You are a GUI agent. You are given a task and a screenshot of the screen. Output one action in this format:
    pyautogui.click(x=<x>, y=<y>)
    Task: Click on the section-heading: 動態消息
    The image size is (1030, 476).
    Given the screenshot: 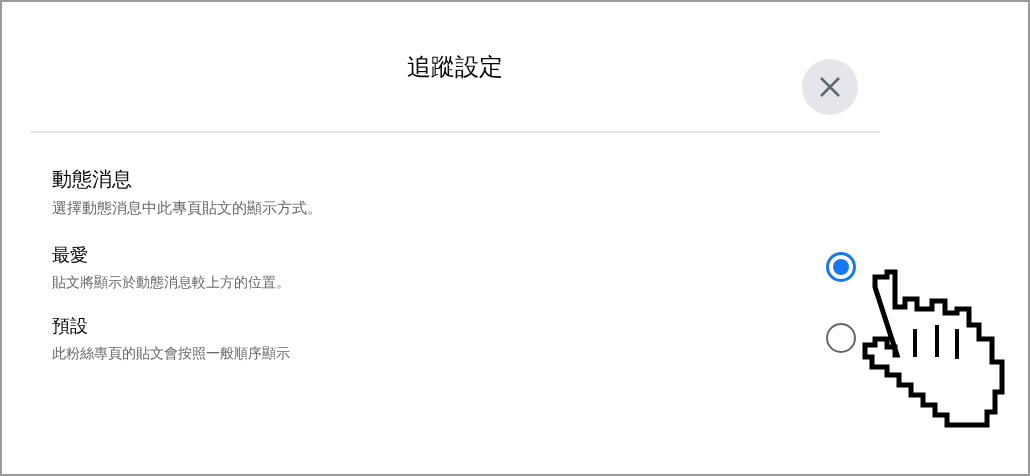 What is the action you would take?
    pyautogui.click(x=92, y=179)
    